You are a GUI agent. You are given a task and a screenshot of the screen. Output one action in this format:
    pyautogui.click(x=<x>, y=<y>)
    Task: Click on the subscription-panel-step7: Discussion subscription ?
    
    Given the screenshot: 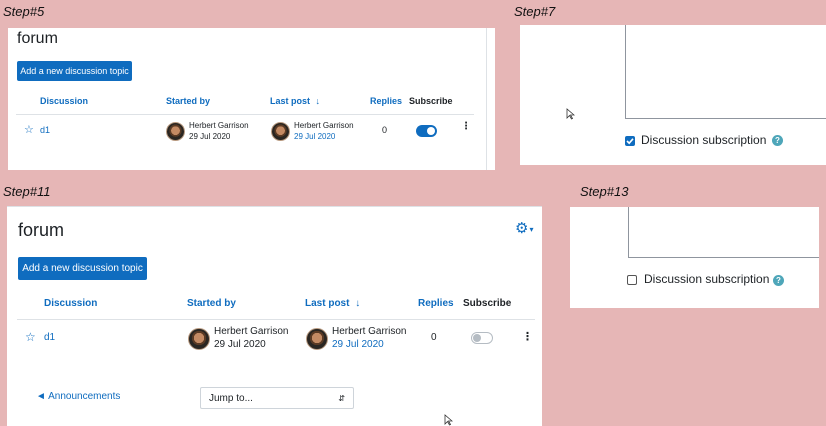 What is the action you would take?
    pyautogui.click(x=673, y=95)
    